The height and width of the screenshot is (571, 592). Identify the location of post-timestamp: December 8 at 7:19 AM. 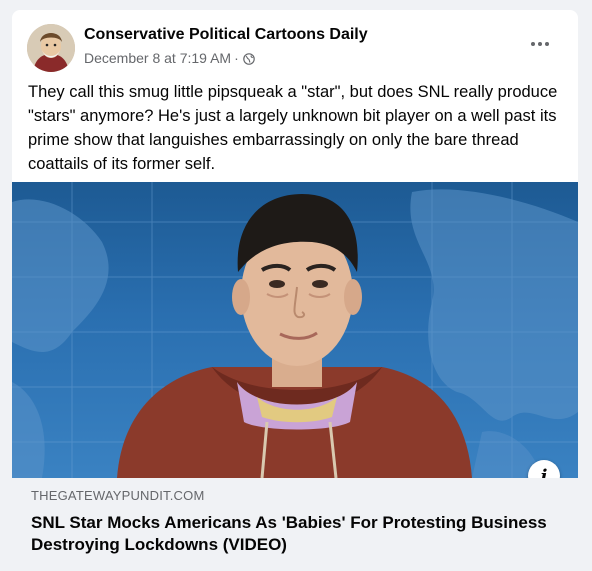
(157, 58).